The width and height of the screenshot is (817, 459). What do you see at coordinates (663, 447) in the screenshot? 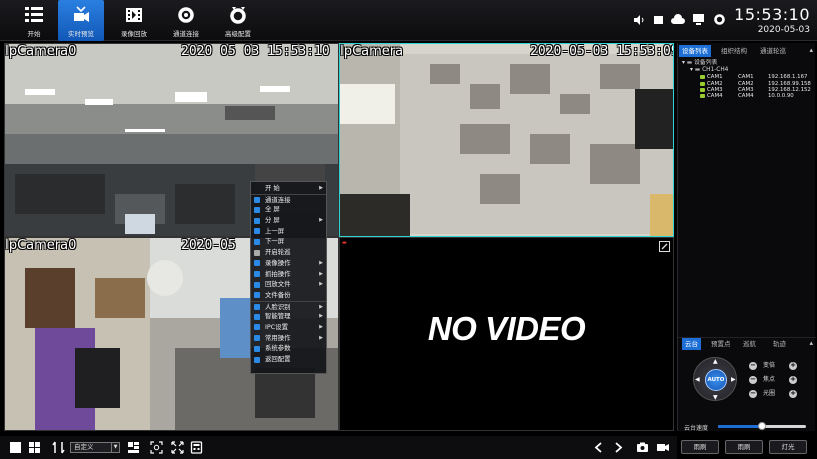
I see `record-video-icon` at bounding box center [663, 447].